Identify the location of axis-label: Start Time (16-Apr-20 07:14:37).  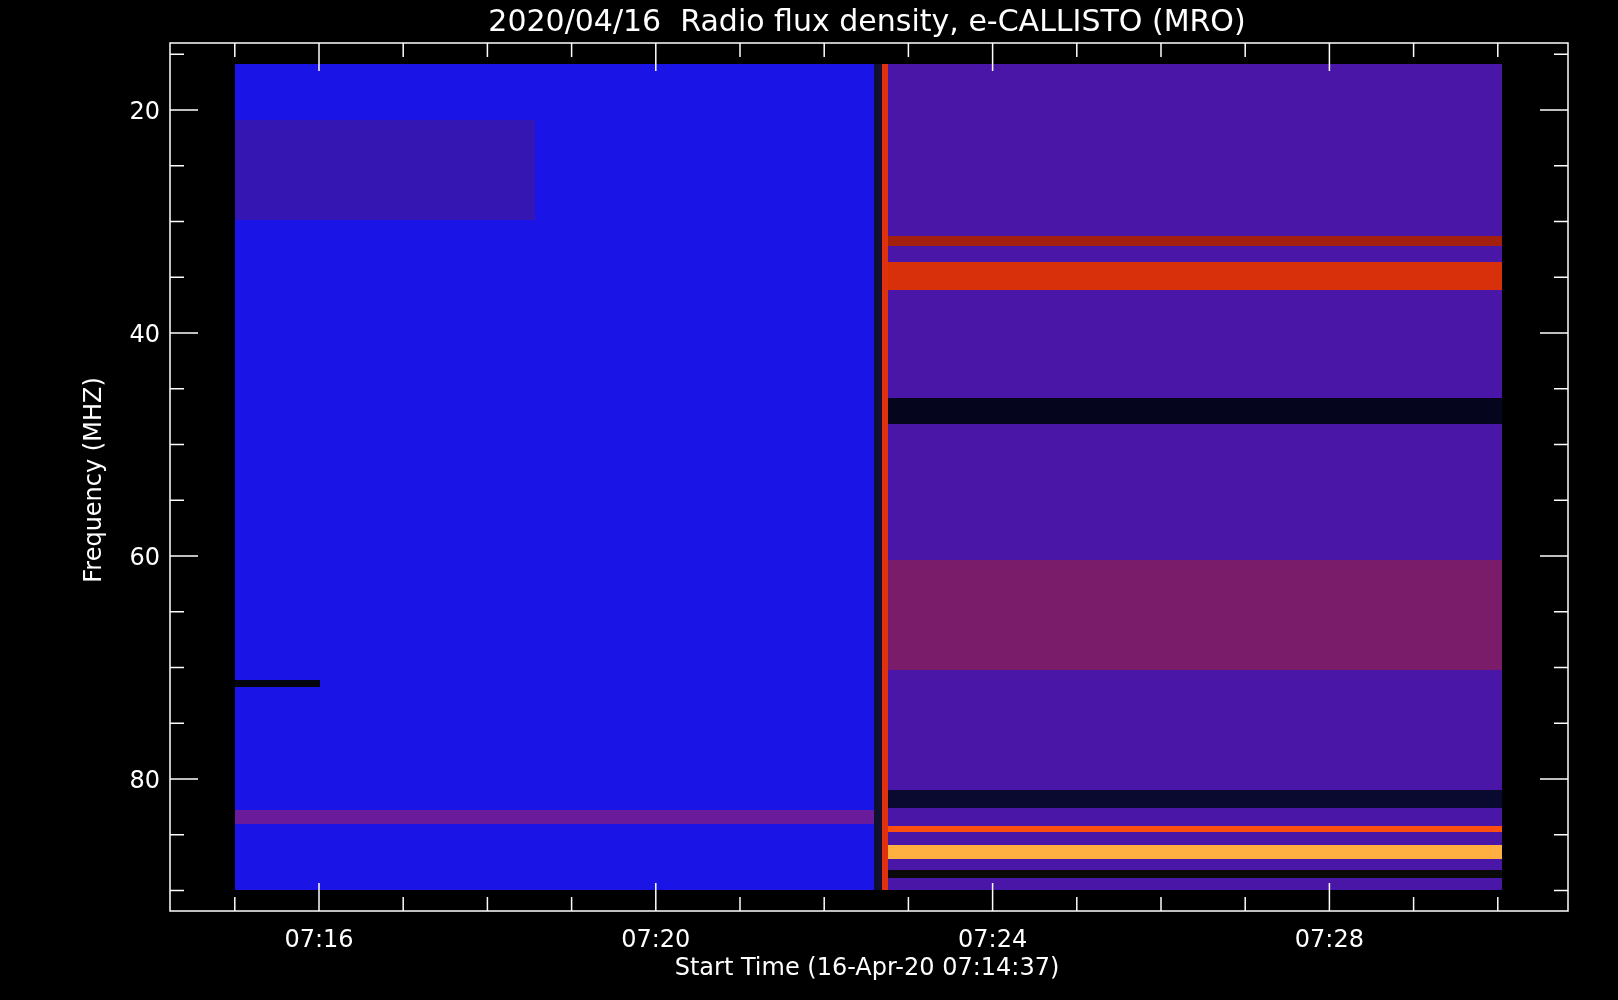
(867, 967).